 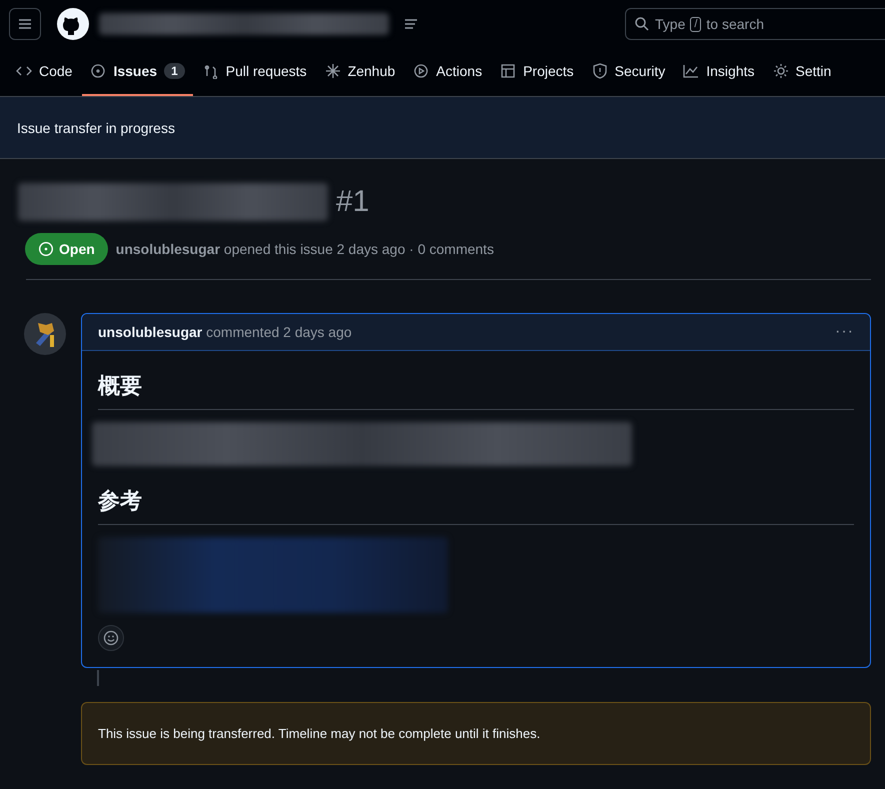 I want to click on notice-text: This issue is being transferred. Timeline may not be complete until it finishes., so click(x=319, y=733).